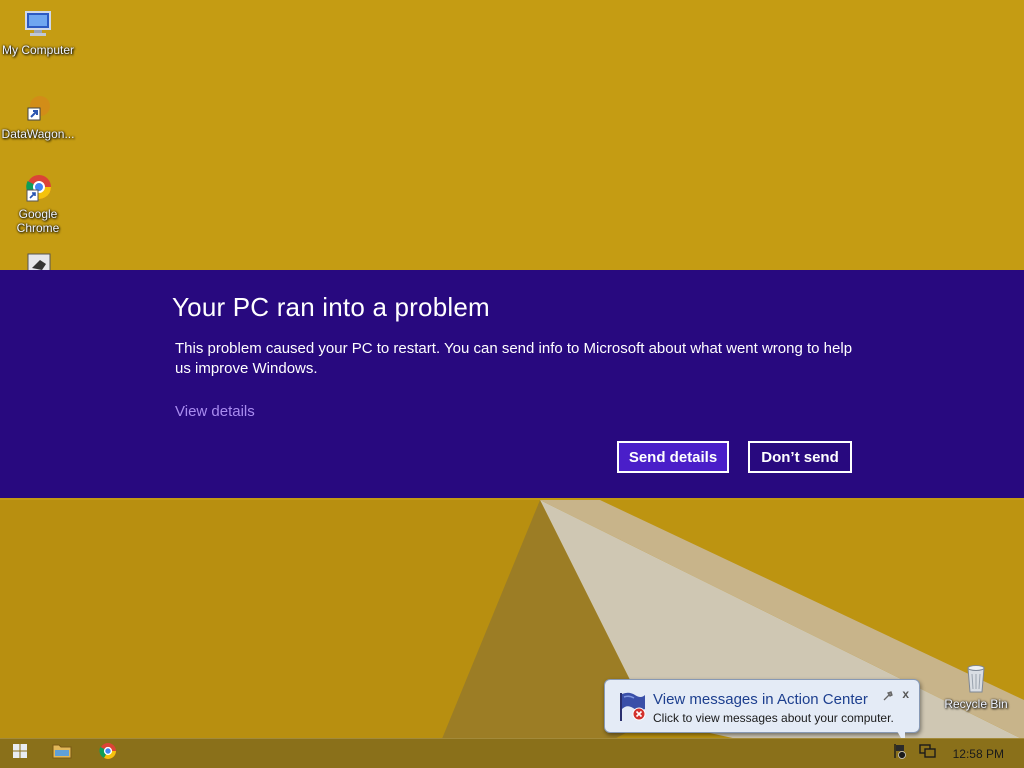  I want to click on taskbar-chrome, so click(108, 753).